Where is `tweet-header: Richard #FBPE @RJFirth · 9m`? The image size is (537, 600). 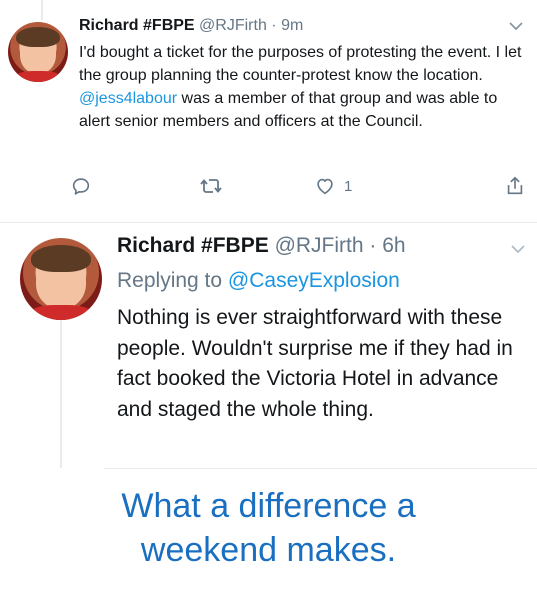
tweet-header: Richard #FBPE @RJFirth · 9m is located at coordinates (191, 26).